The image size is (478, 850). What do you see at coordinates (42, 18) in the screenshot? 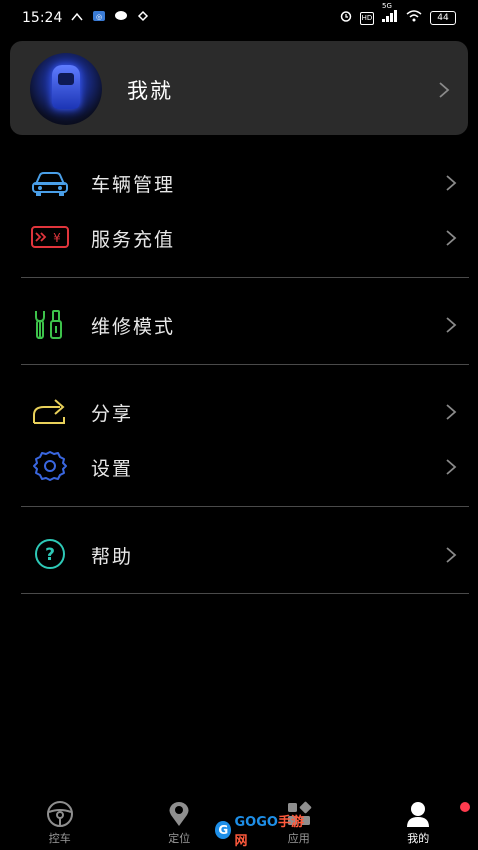
I see `status-time: 15:24` at bounding box center [42, 18].